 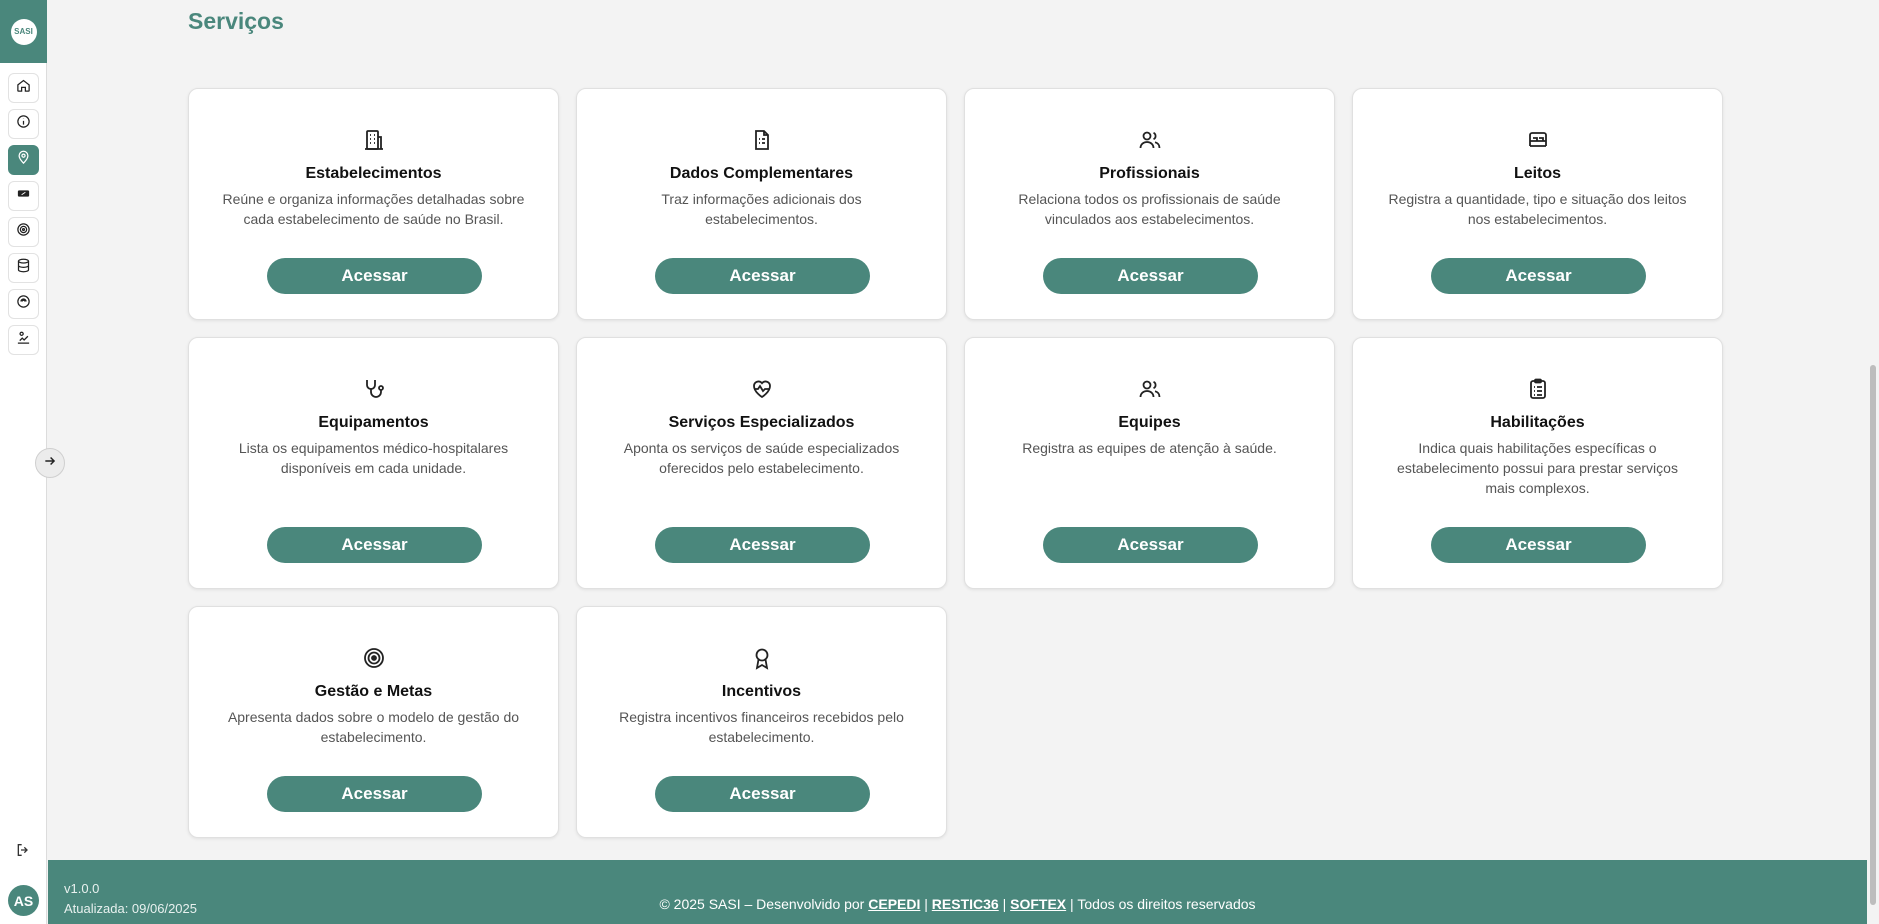 I want to click on sidebar-item-info, so click(x=23, y=124).